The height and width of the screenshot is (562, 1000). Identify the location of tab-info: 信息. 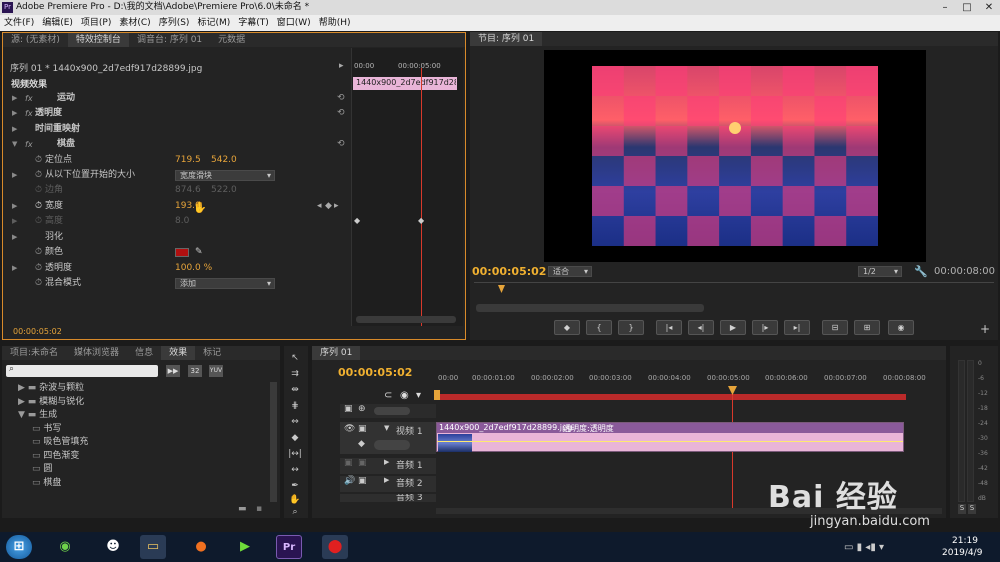
(144, 353).